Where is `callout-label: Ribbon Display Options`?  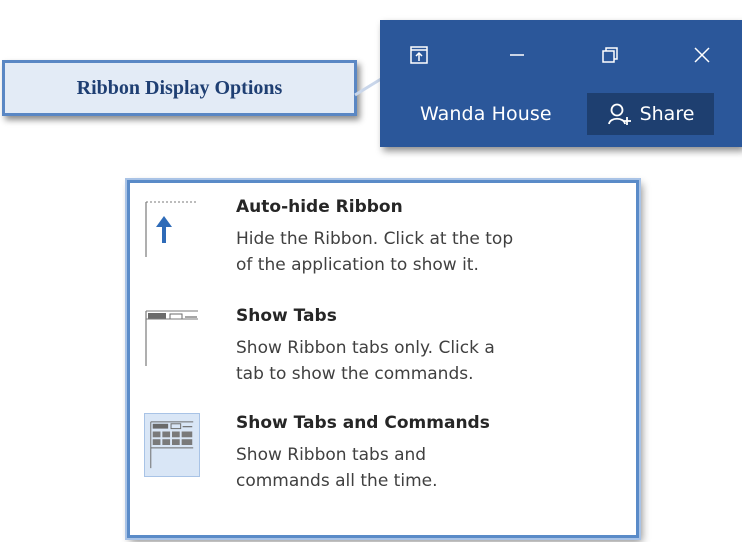
callout-label: Ribbon Display Options is located at coordinates (179, 87).